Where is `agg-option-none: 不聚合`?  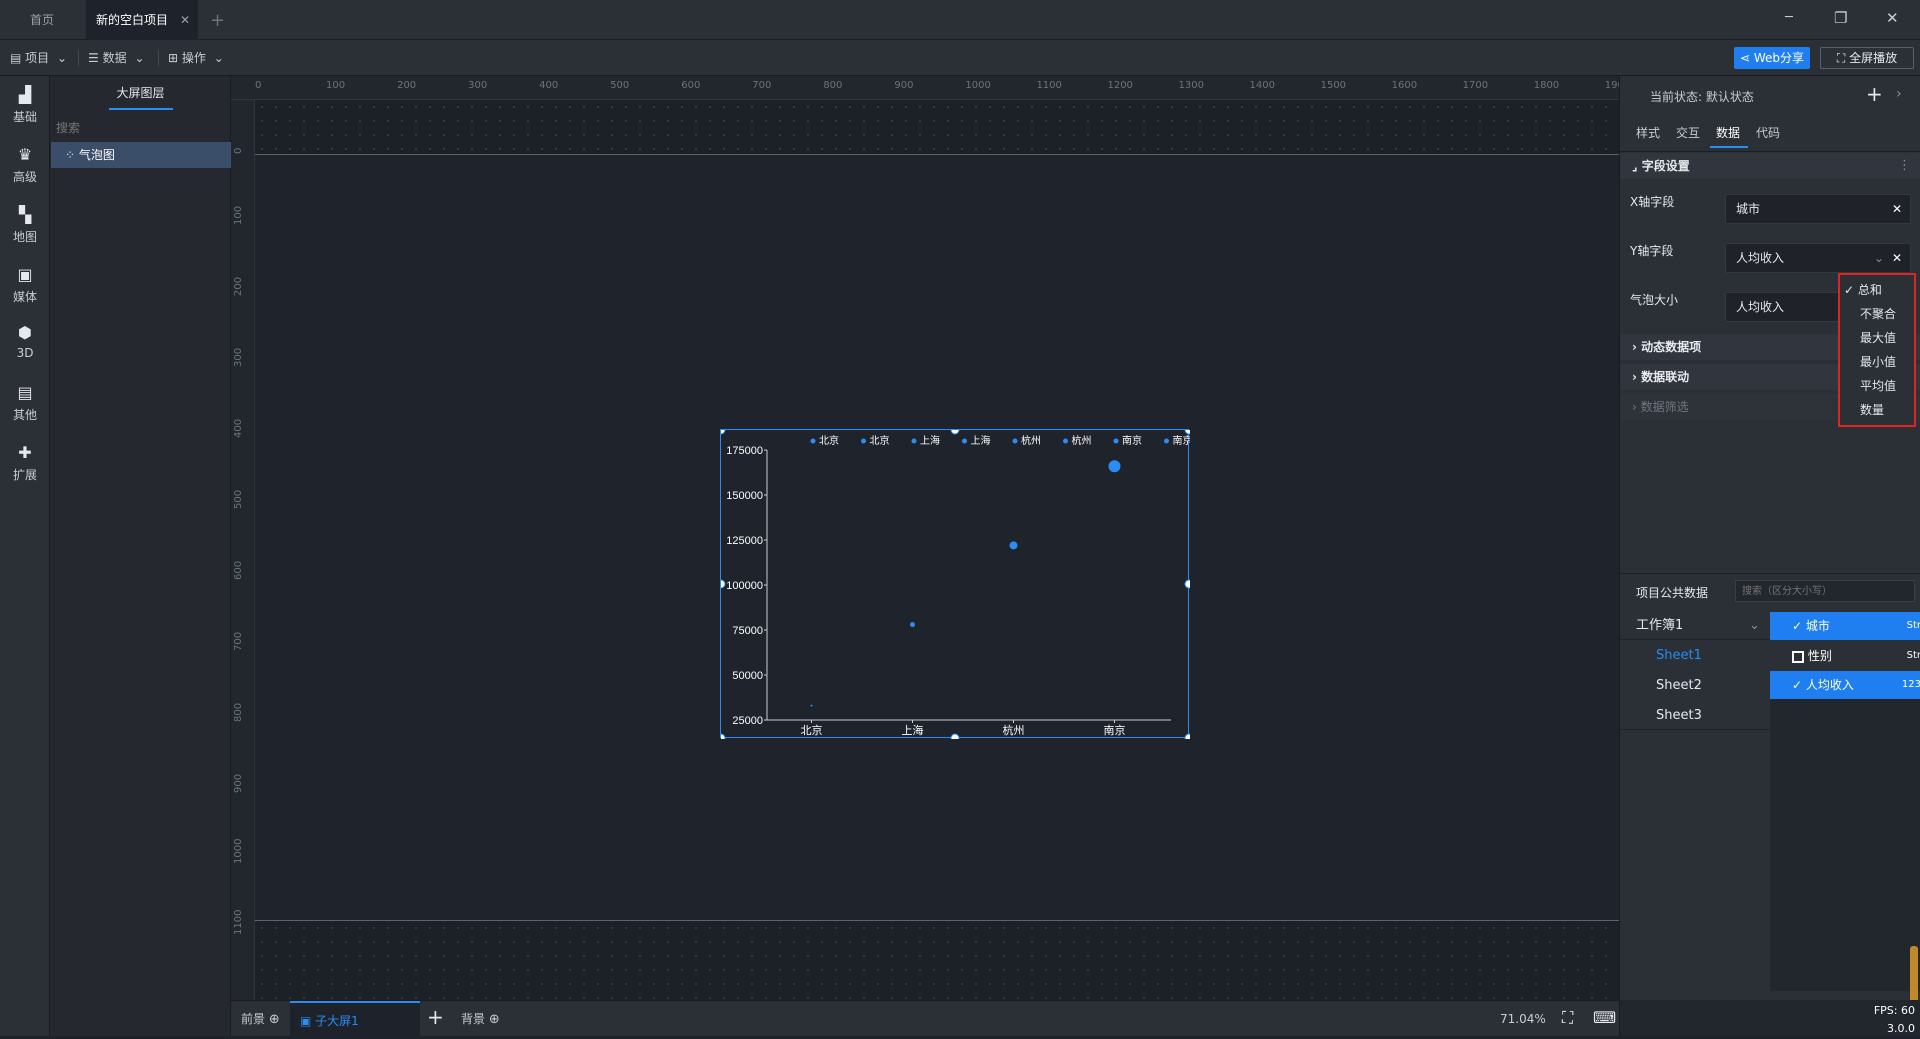
agg-option-none: 不聚合 is located at coordinates (1877, 314).